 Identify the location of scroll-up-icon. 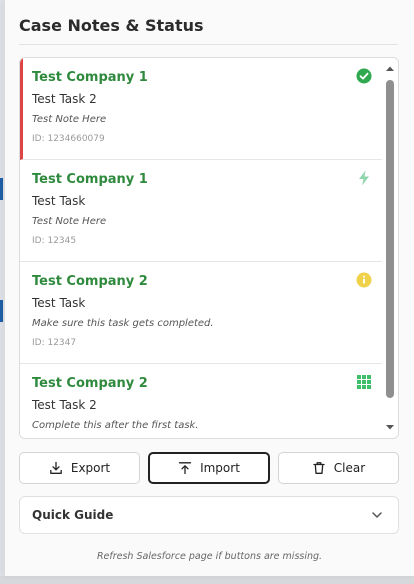
(390, 69).